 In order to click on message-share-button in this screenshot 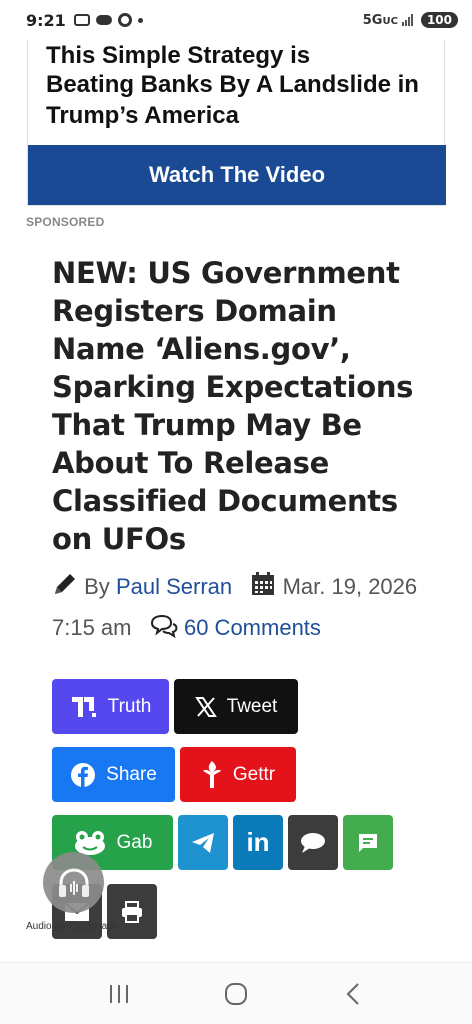, I will do `click(368, 842)`.